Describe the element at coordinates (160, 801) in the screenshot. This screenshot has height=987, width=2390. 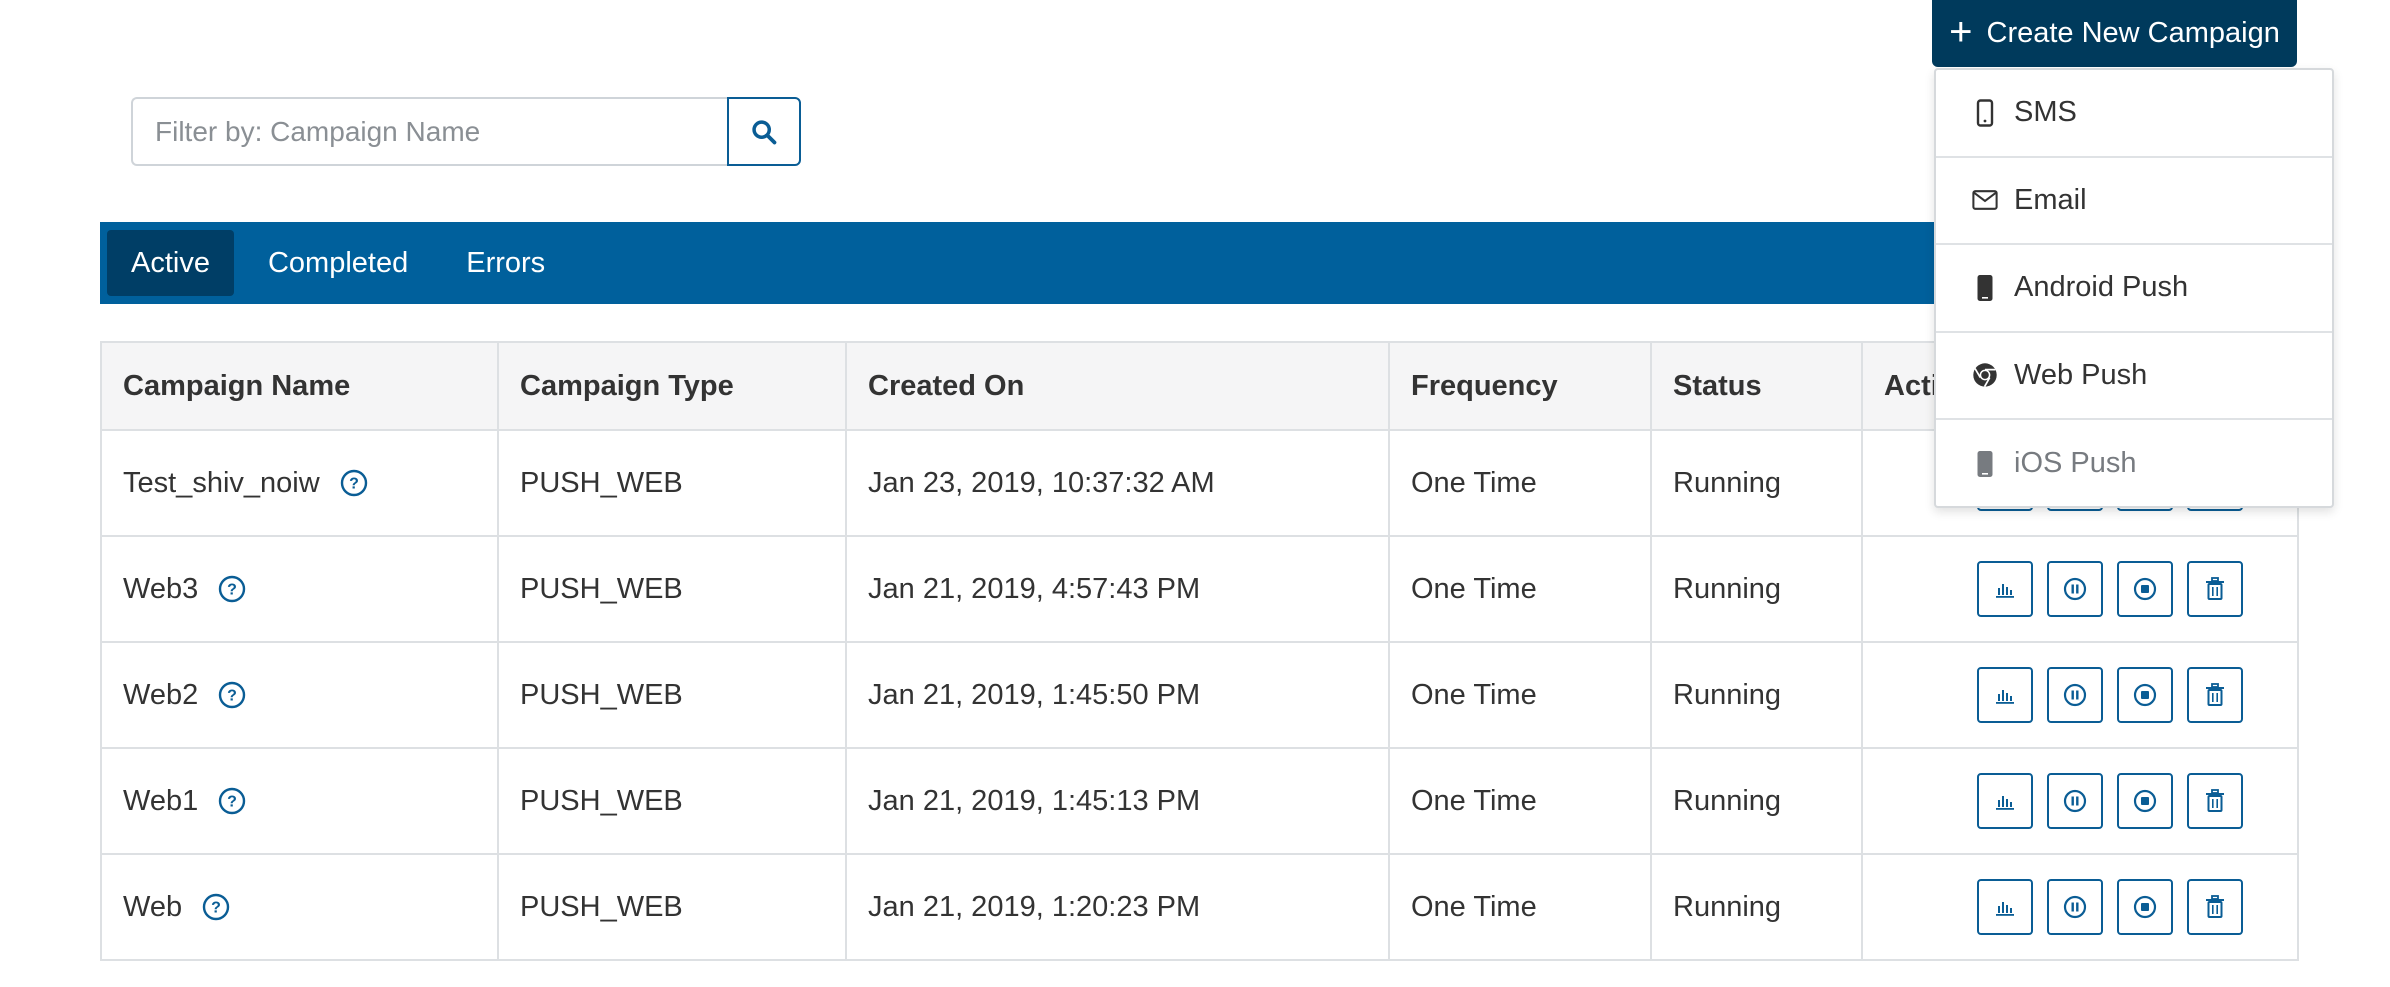
I see `campaign-name: Web1` at that location.